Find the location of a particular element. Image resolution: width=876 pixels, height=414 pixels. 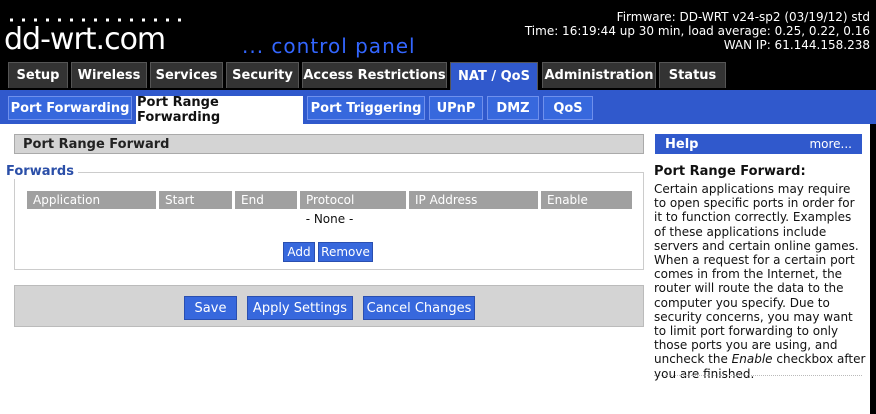

column-header-enable: Enable is located at coordinates (586, 200).